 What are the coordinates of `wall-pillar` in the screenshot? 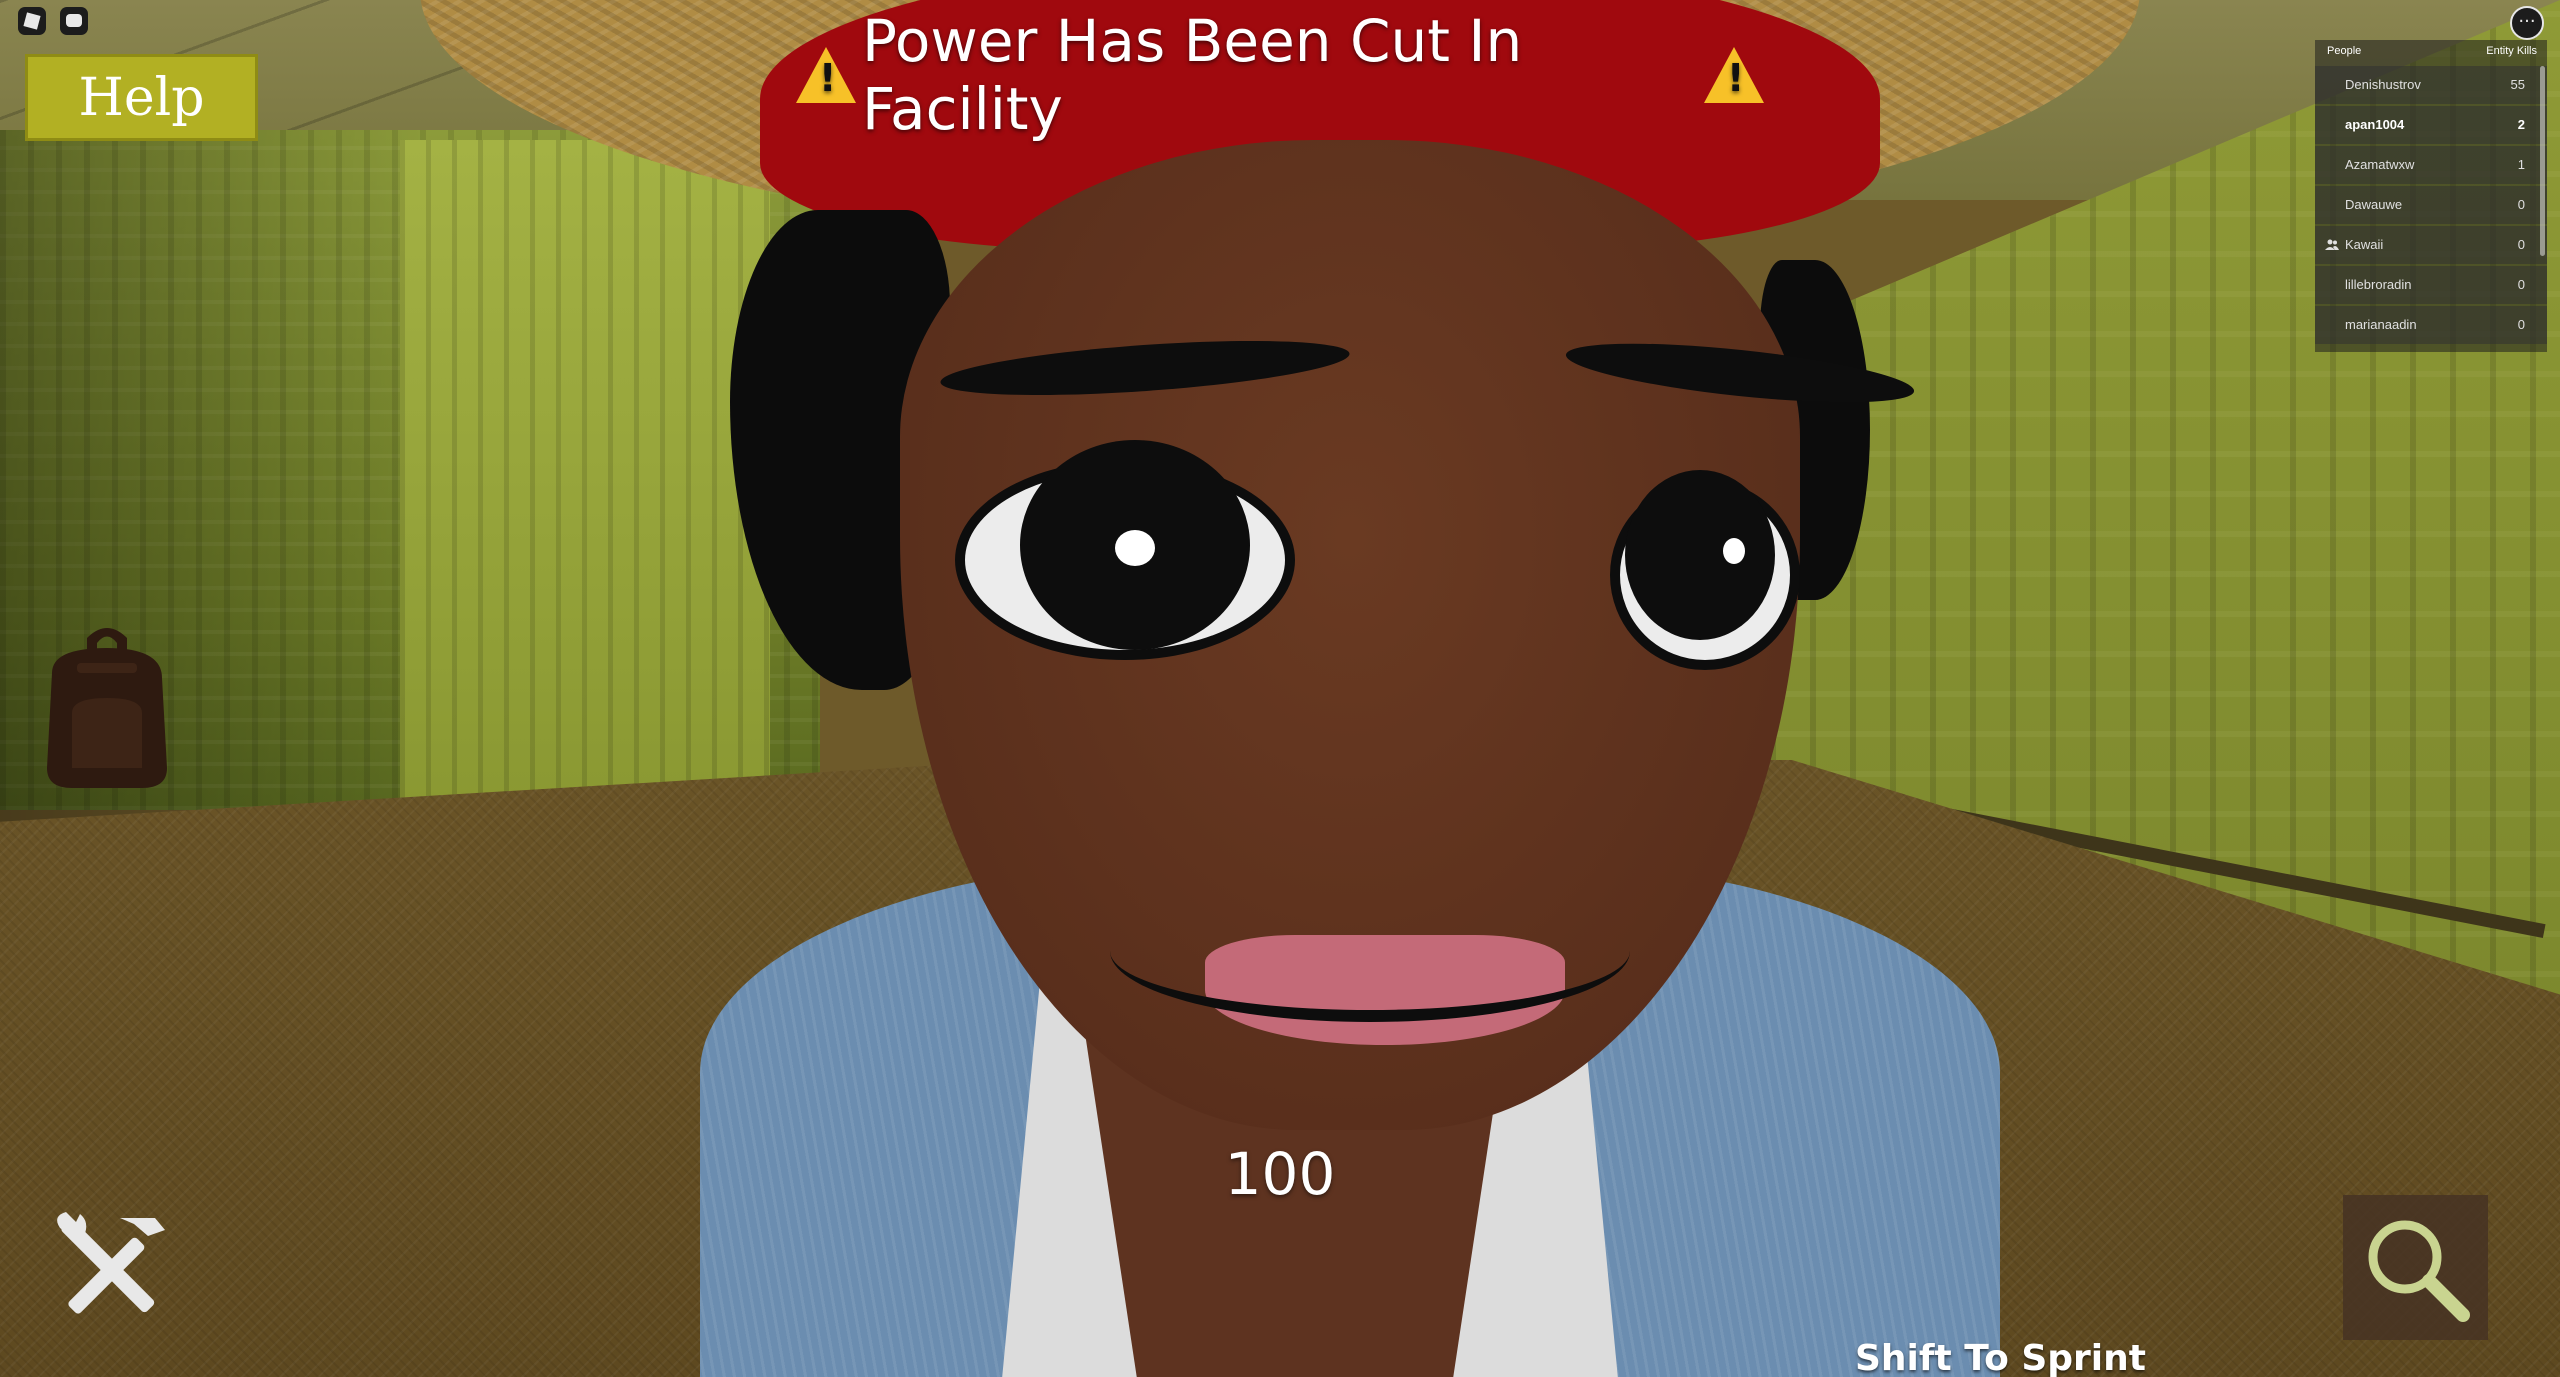 It's located at (585, 475).